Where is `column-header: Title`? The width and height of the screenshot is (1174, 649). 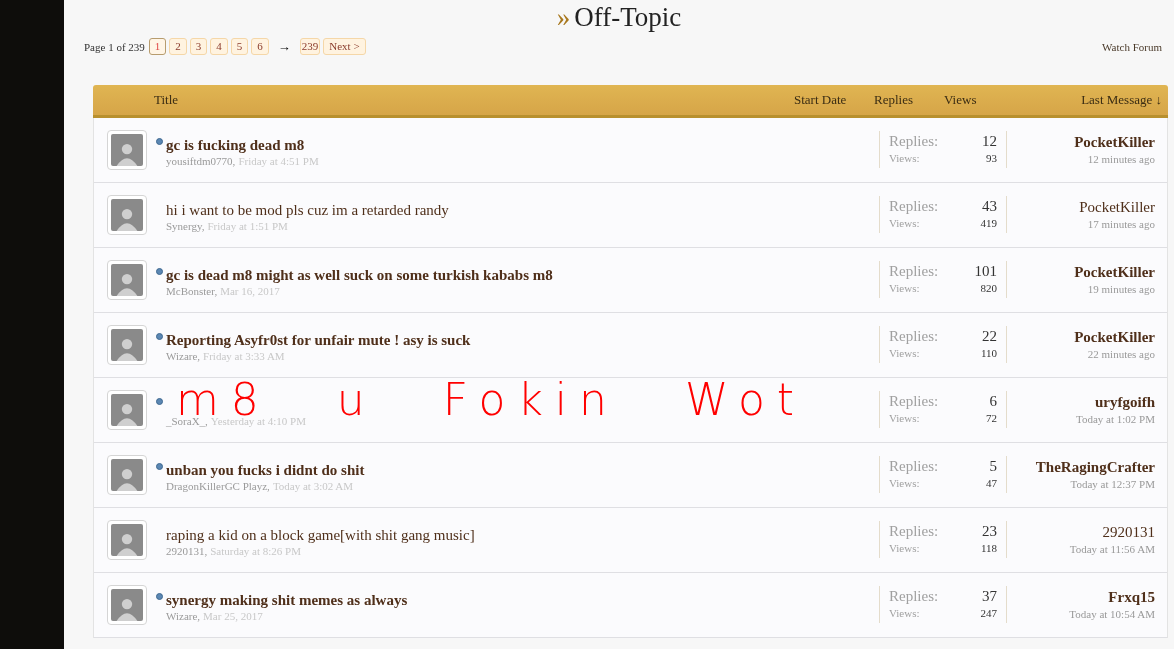 column-header: Title is located at coordinates (166, 99).